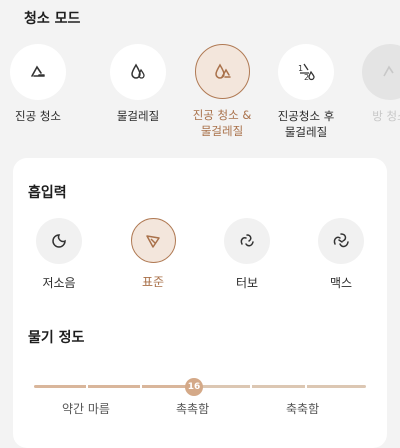 The height and width of the screenshot is (448, 400). Describe the element at coordinates (47, 193) in the screenshot. I see `suction-title: 흡입력` at that location.